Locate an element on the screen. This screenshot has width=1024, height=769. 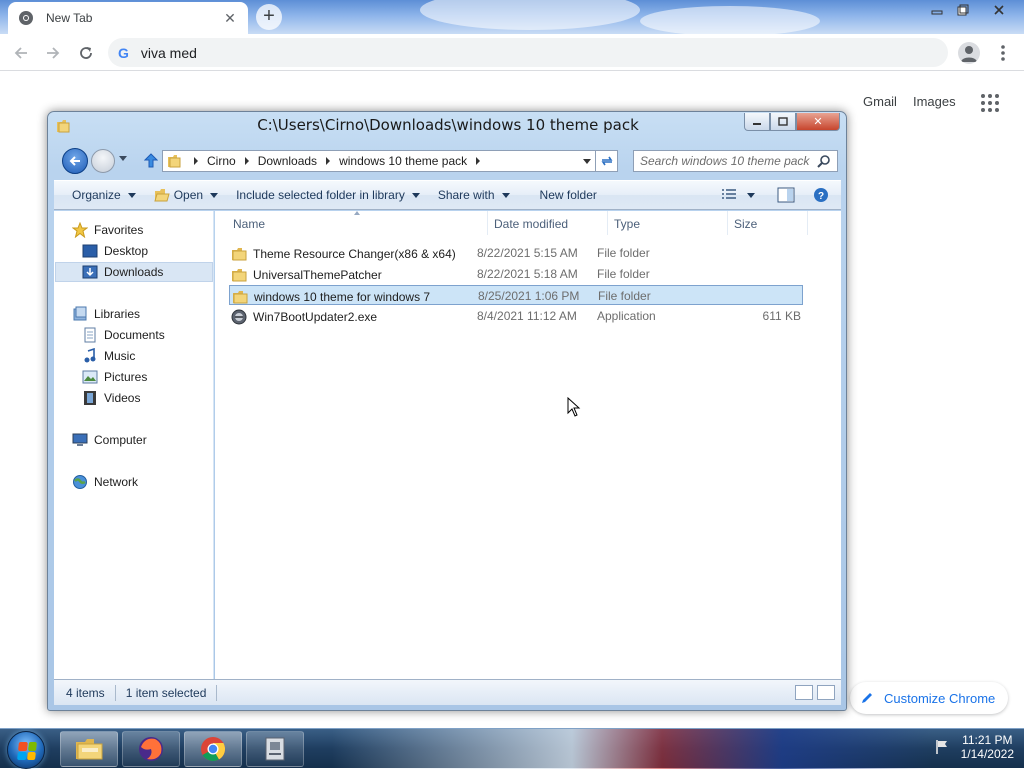
computer-icon is located at coordinates (80, 440).